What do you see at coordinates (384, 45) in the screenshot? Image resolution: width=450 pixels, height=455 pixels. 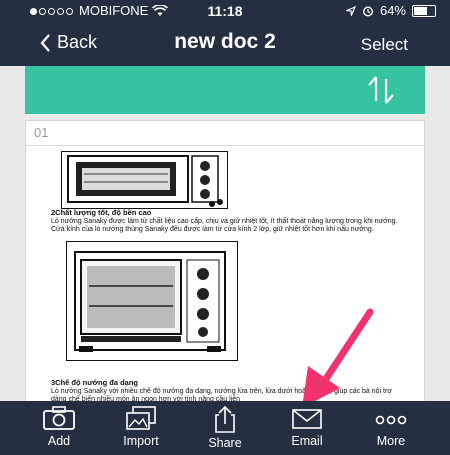 I see `select-button: Select` at bounding box center [384, 45].